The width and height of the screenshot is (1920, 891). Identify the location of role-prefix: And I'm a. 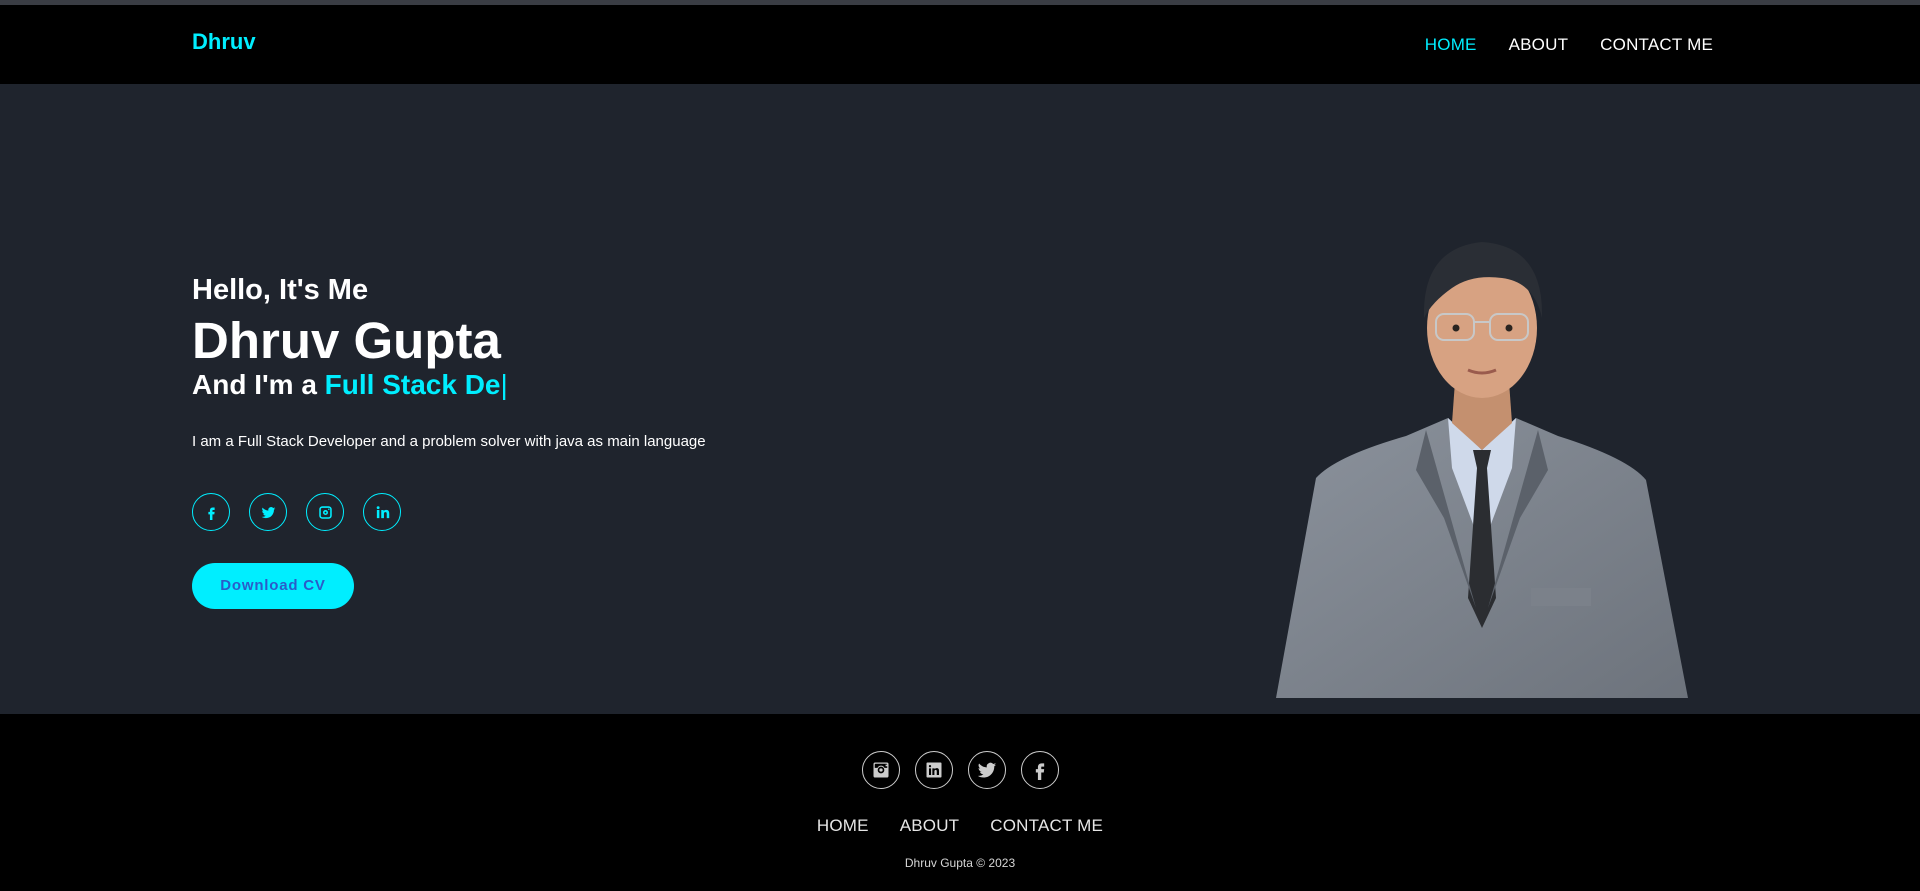
(258, 385).